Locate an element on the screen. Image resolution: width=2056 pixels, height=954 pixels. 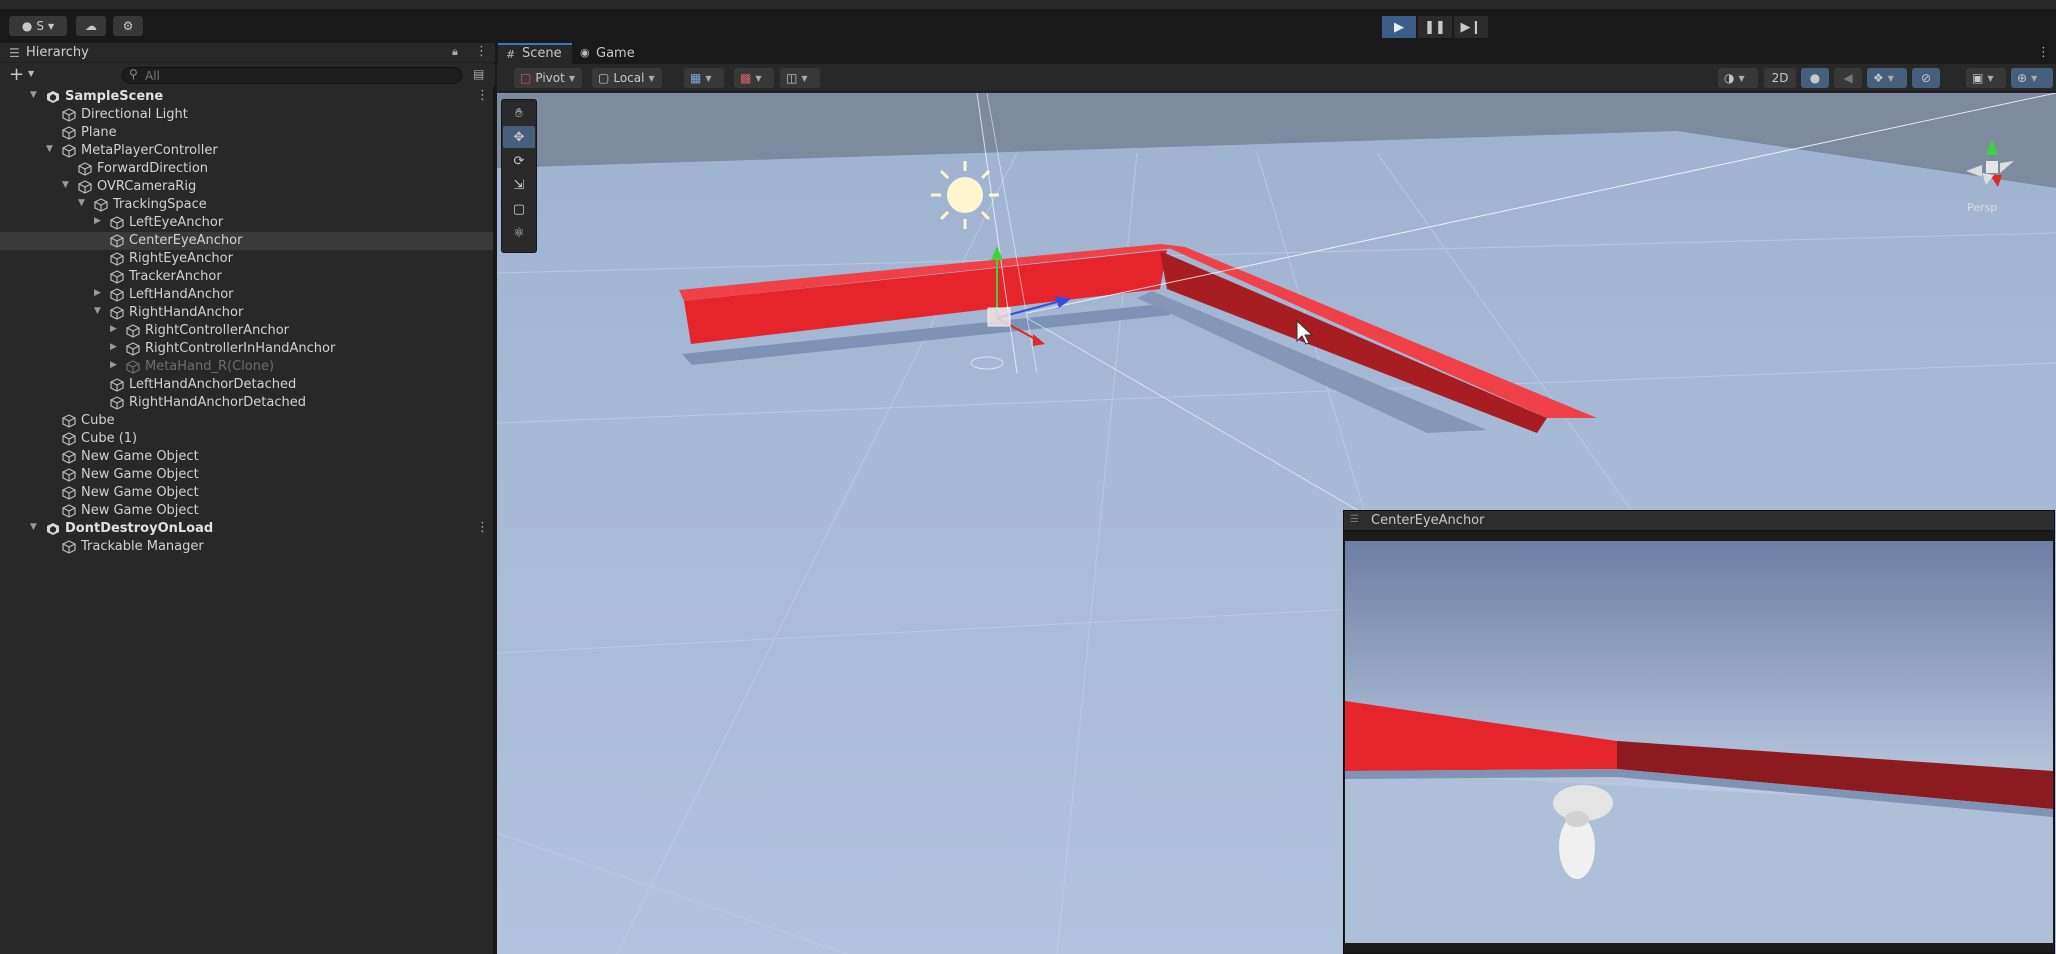
hierarchy-item: Cube is located at coordinates (246, 421).